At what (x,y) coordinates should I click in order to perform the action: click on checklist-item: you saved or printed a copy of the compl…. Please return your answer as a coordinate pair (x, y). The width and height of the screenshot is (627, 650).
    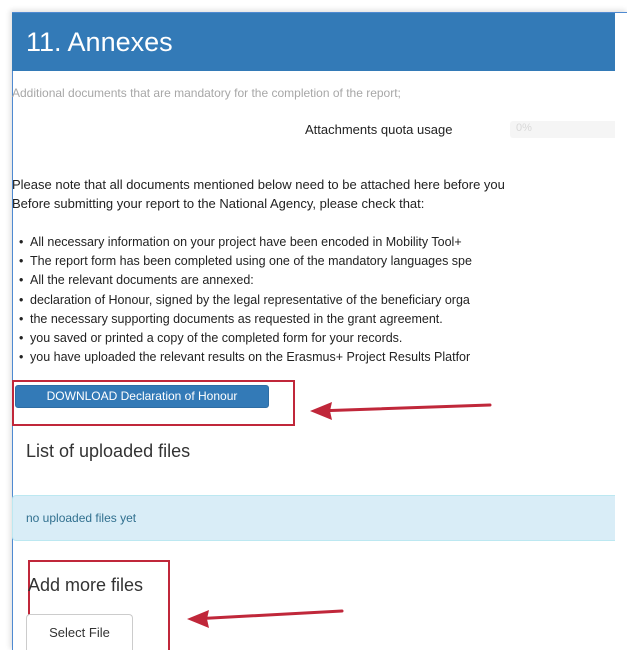
    Looking at the image, I should click on (236, 338).